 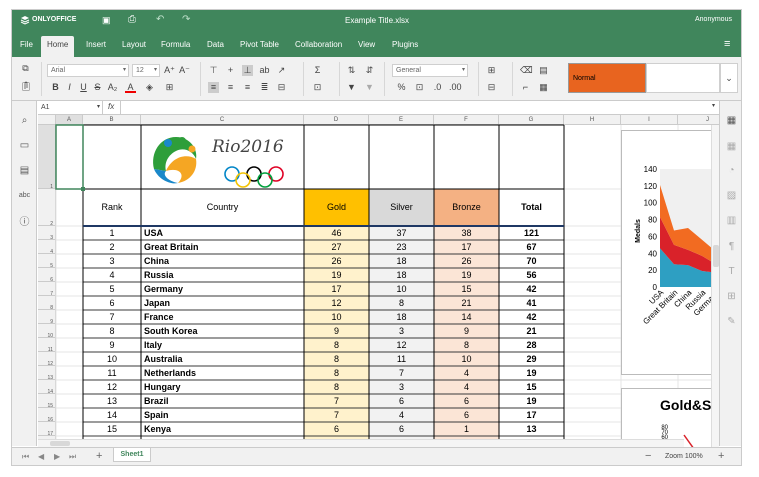 What do you see at coordinates (222, 207) in the screenshot?
I see `header-country: Country` at bounding box center [222, 207].